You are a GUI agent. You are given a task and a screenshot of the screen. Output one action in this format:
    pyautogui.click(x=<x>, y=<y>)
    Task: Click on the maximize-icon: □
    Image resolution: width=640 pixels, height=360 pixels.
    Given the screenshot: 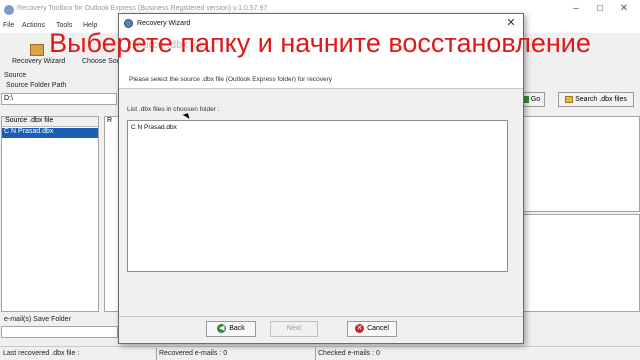 What is the action you would take?
    pyautogui.click(x=600, y=9)
    